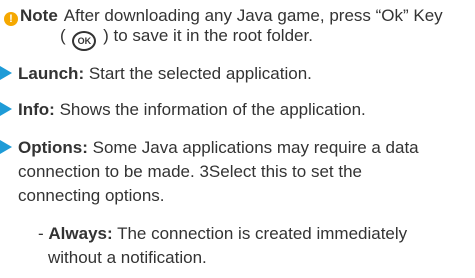 Image resolution: width=475 pixels, height=278 pixels. I want to click on note-label: Note, so click(39, 15).